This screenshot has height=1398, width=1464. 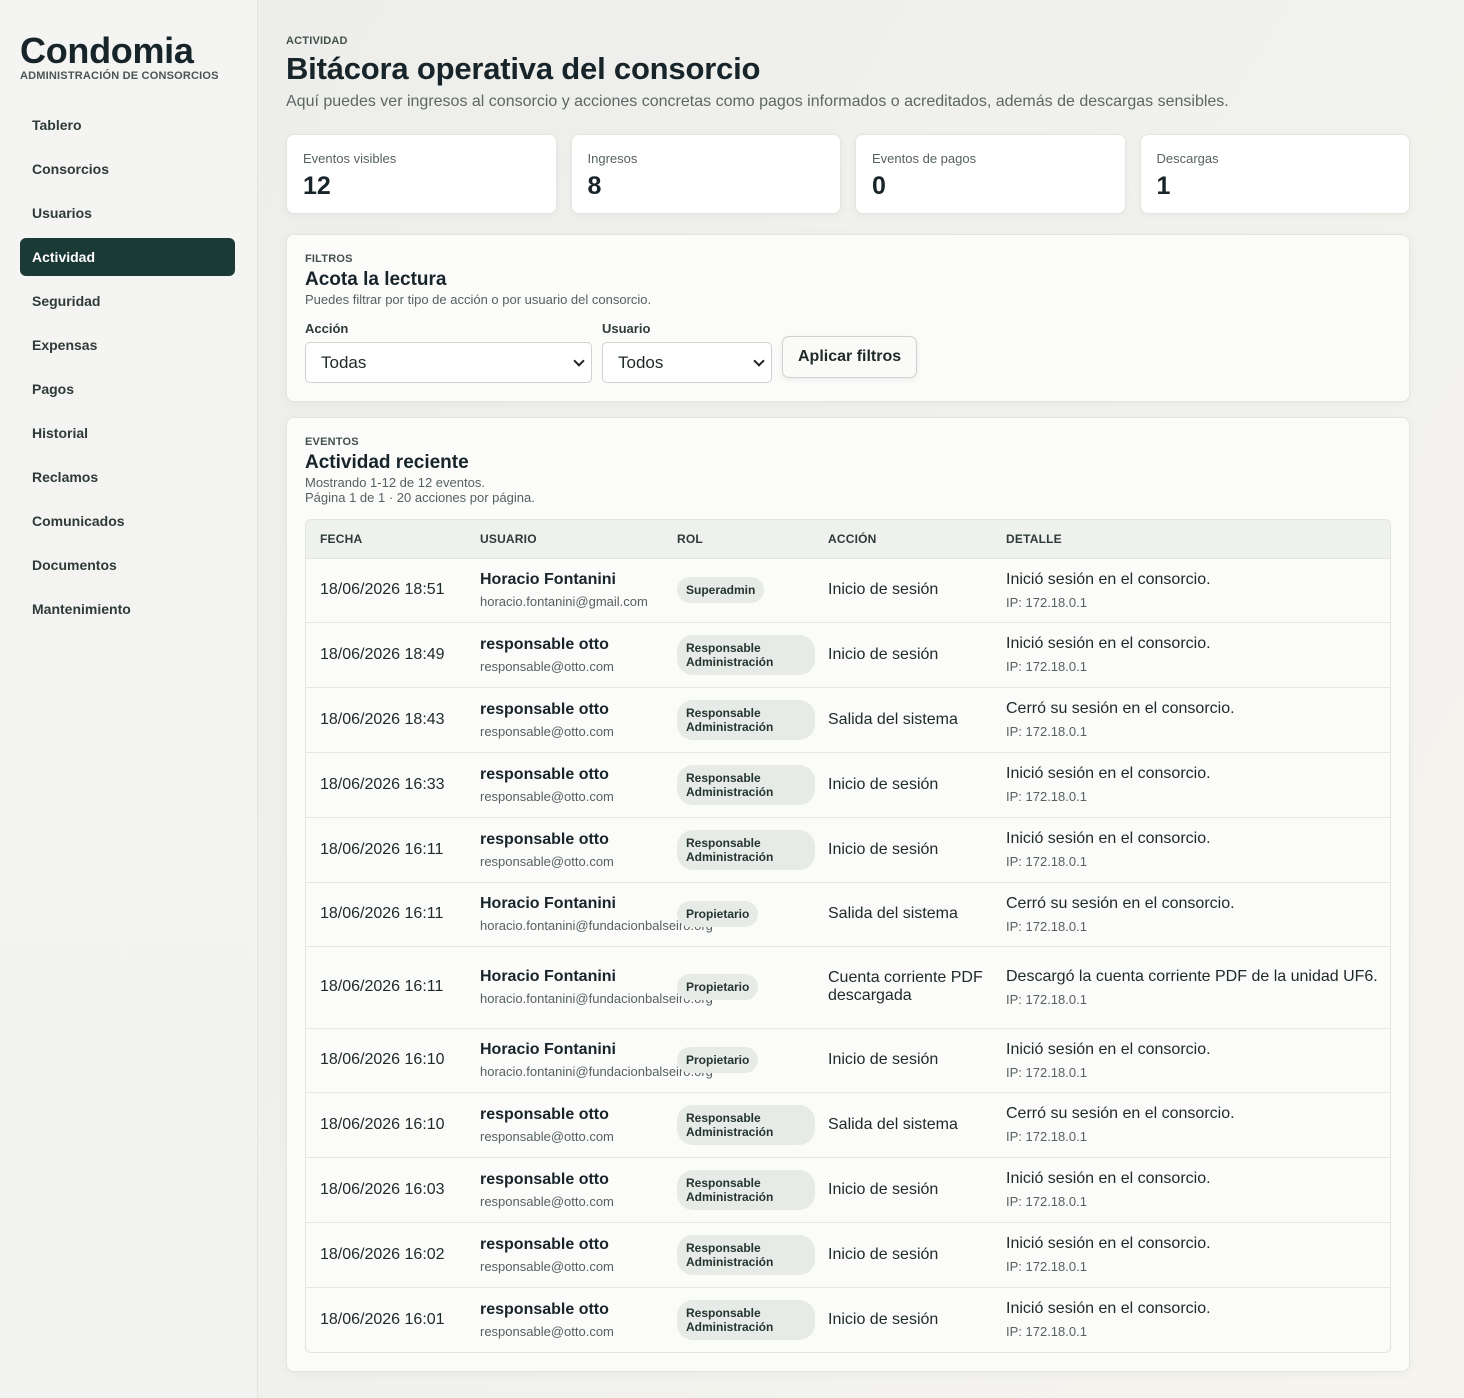 I want to click on row-date: 18/06/2026 16:02, so click(x=386, y=1255).